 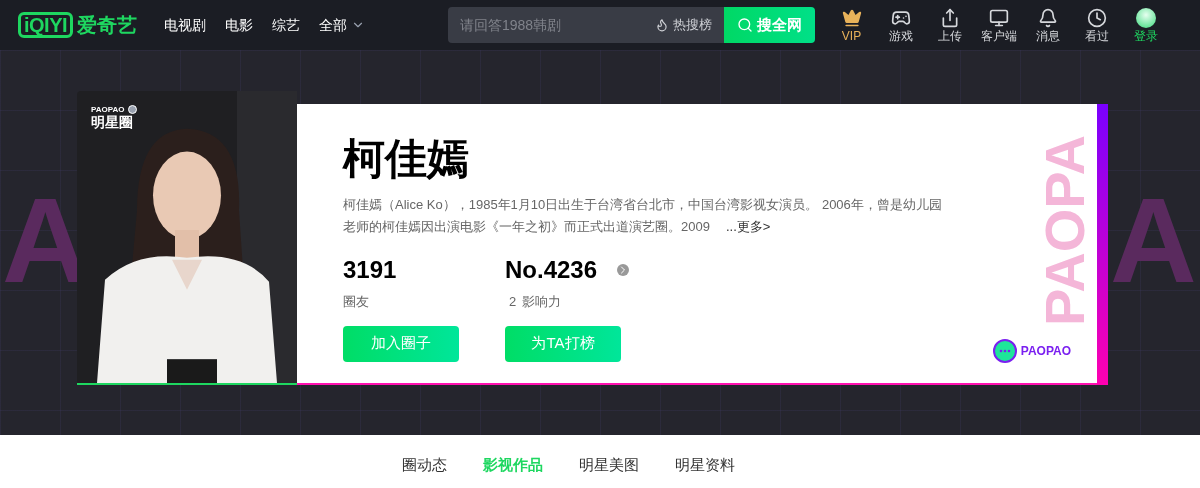 What do you see at coordinates (1004, 351) in the screenshot?
I see `chat-bubble-icon` at bounding box center [1004, 351].